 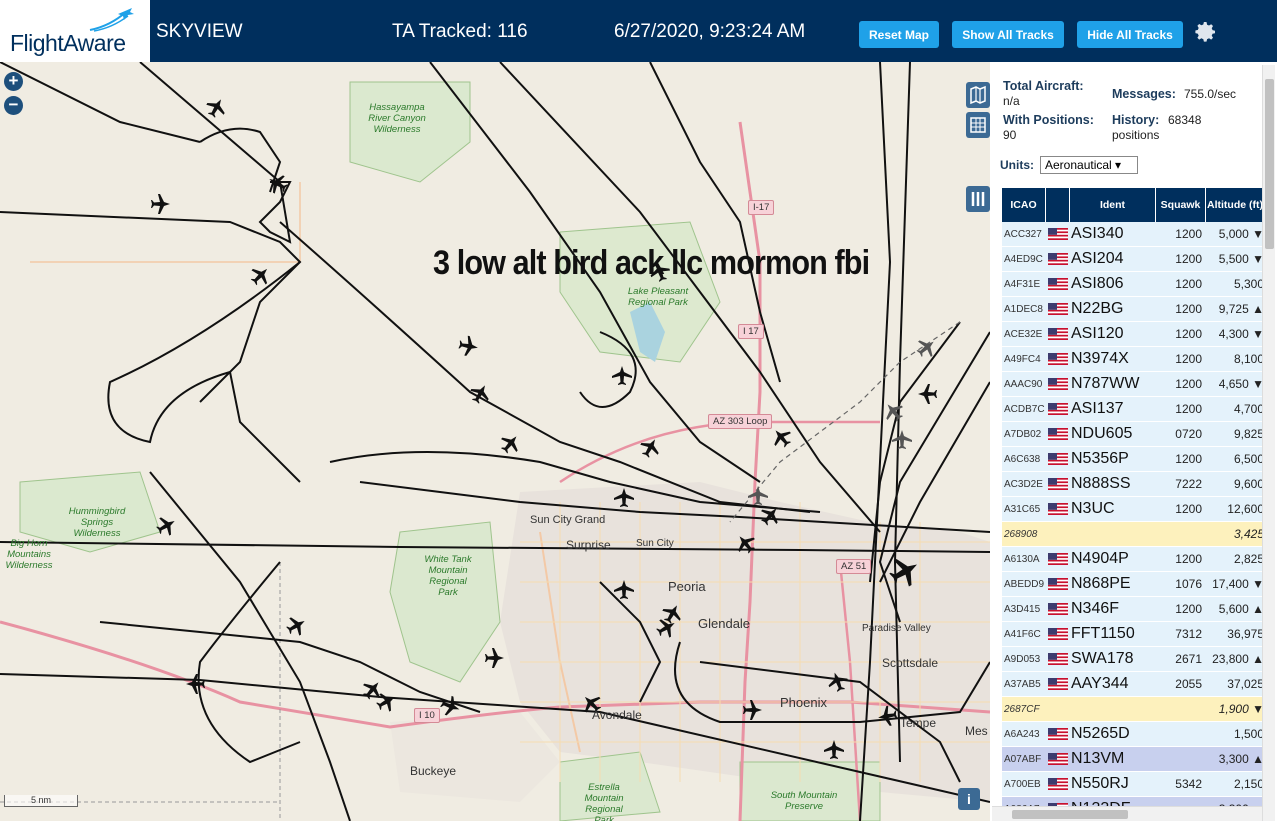 What do you see at coordinates (1133, 759) in the screenshot?
I see `table-row: A07ABF N13VM 3,300 ▲` at bounding box center [1133, 759].